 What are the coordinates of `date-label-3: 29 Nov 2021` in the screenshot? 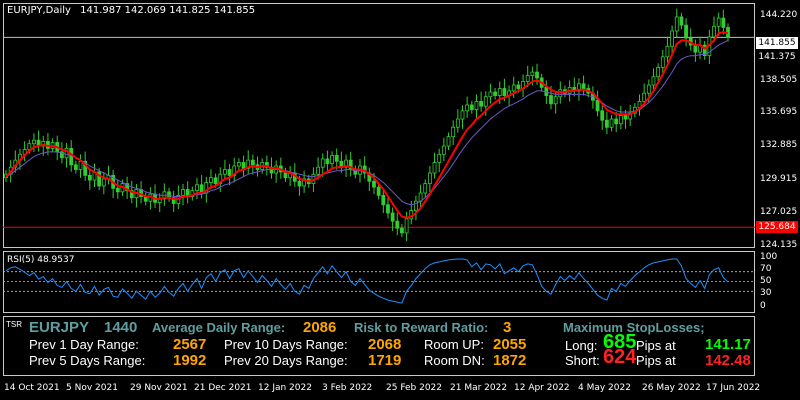 It's located at (159, 388).